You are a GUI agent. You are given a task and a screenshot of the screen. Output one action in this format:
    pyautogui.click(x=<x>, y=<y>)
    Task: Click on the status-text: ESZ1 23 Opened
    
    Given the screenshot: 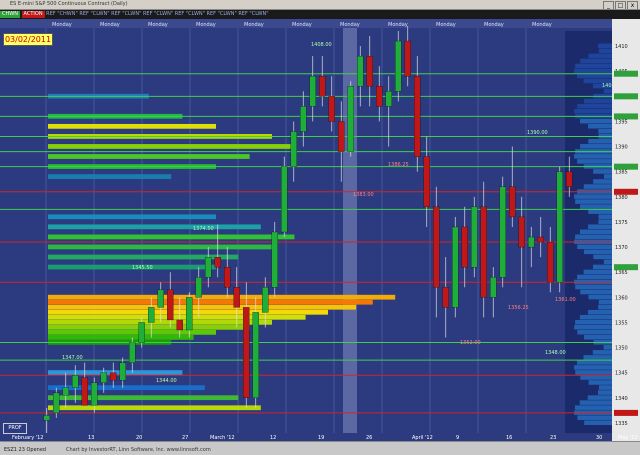 What is the action you would take?
    pyautogui.click(x=25, y=450)
    